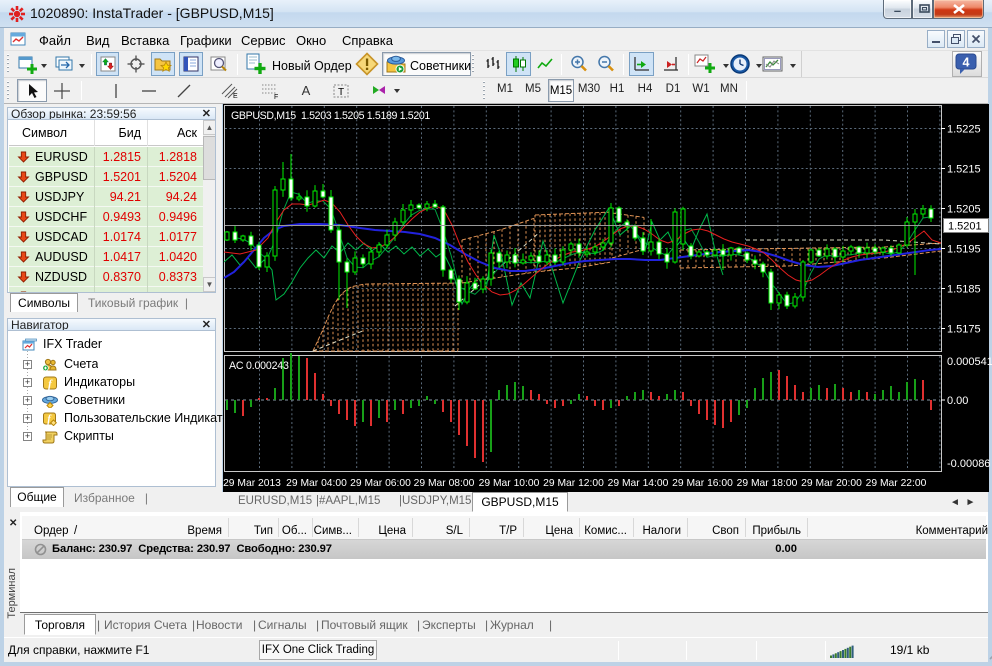 Image resolution: width=992 pixels, height=666 pixels. Describe the element at coordinates (638, 483) in the screenshot. I see `svg-text: 29 Mar 14:00` at that location.